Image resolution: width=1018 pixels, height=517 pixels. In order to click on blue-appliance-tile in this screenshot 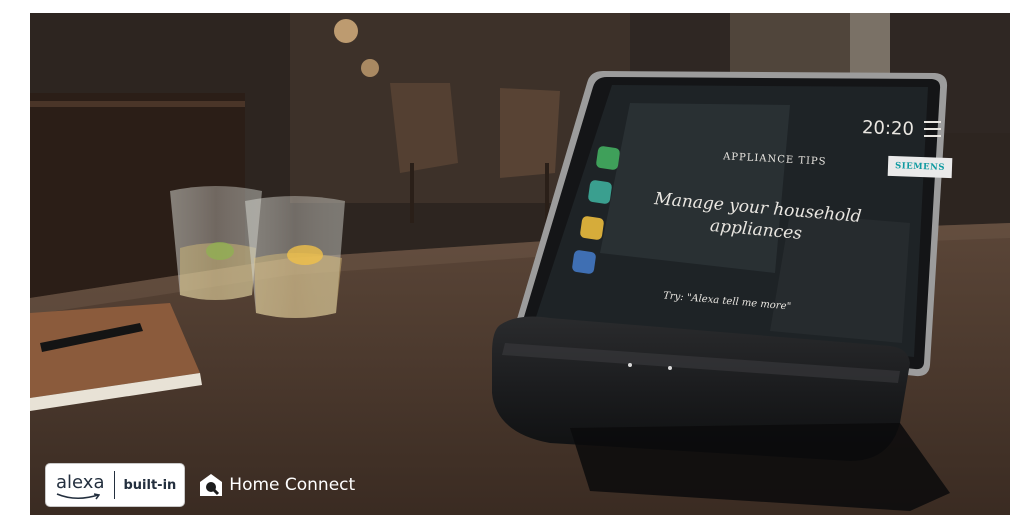, I will do `click(584, 262)`.